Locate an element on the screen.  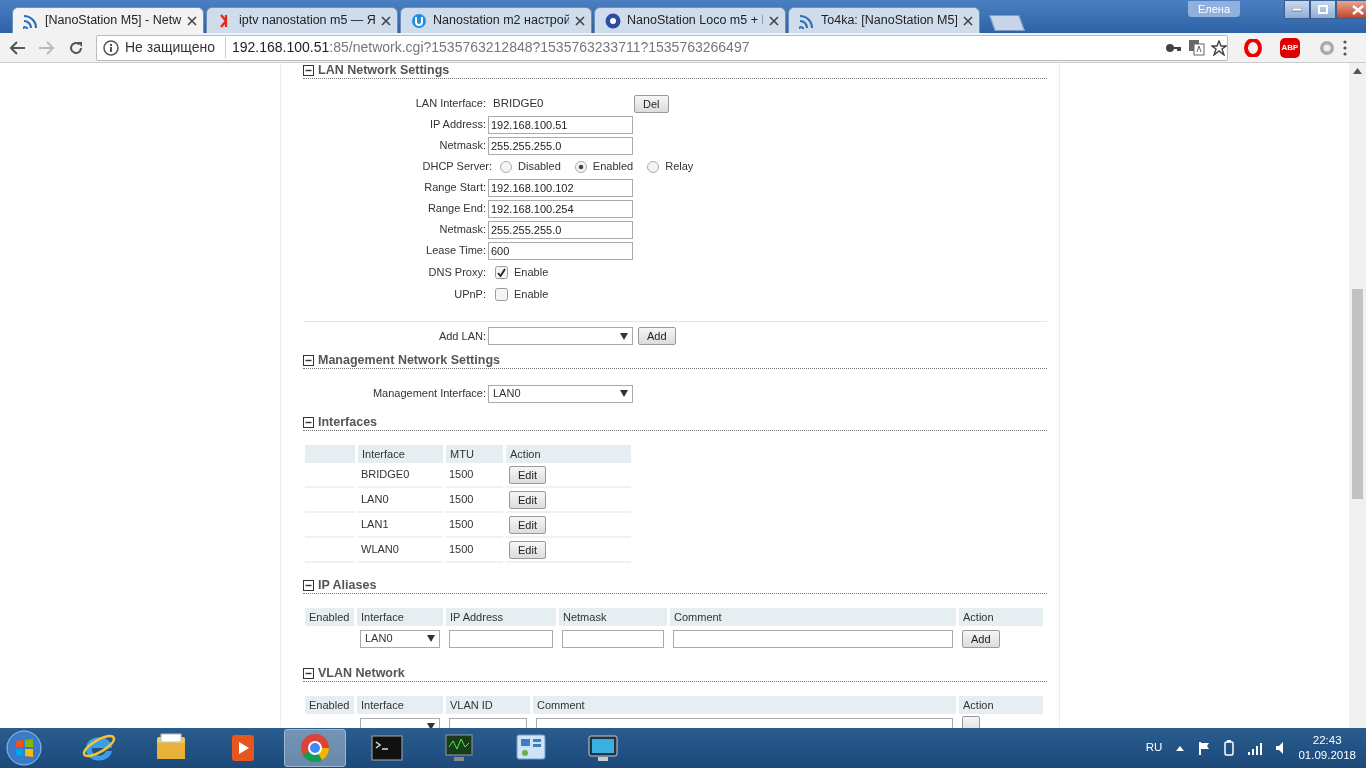
browser-tab: Nanostation m2 настрой is located at coordinates (496, 20).